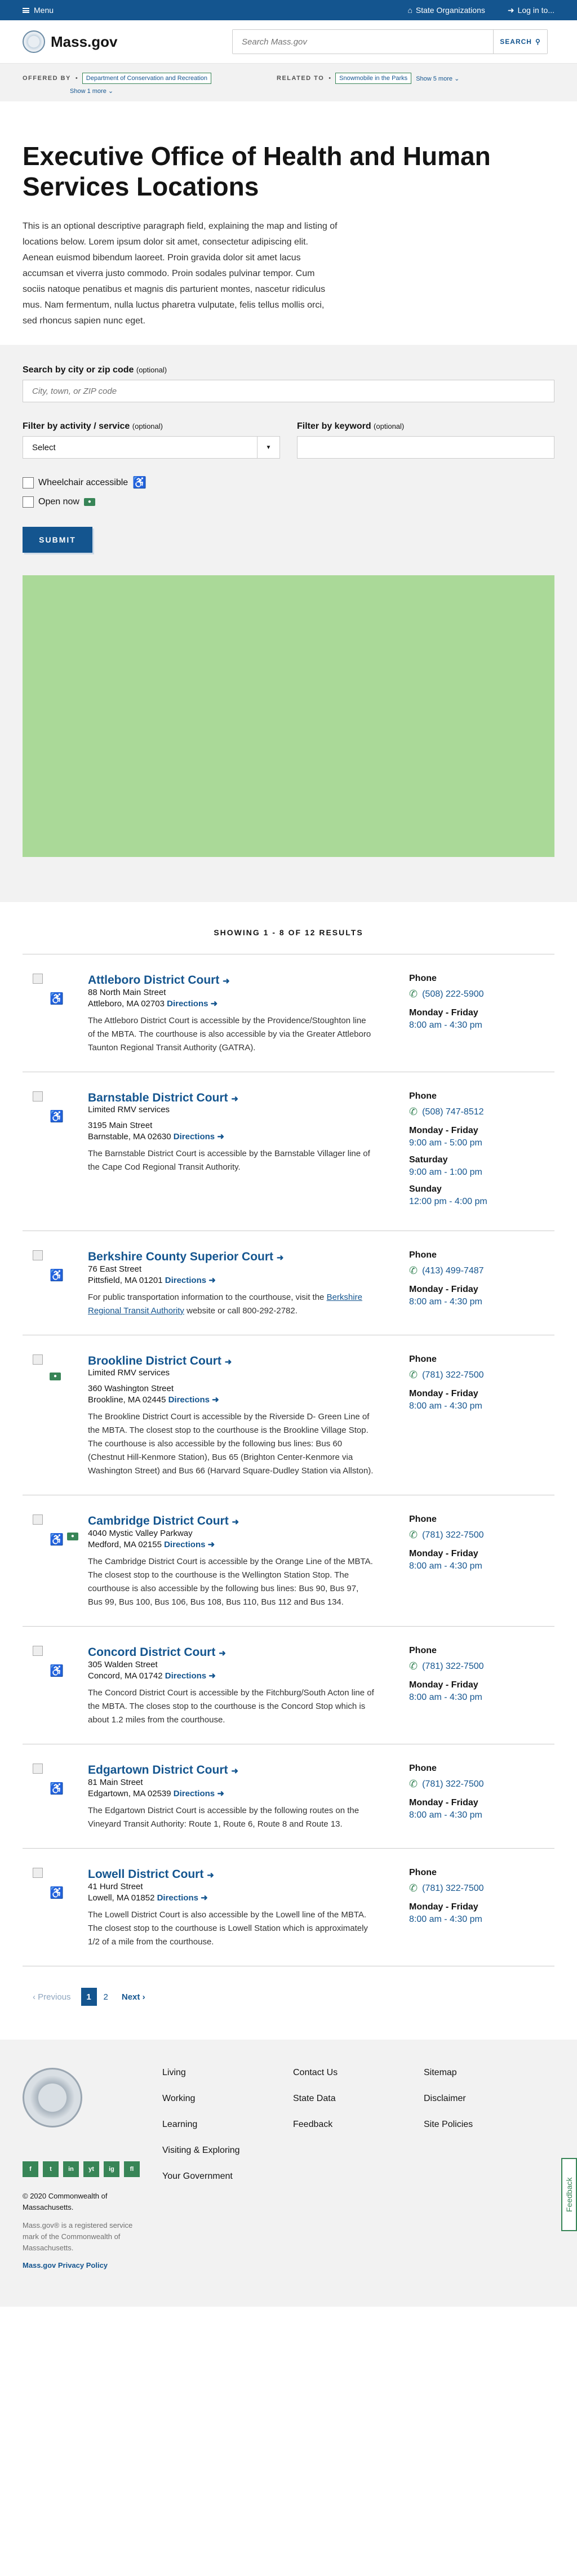 The image size is (577, 2576). I want to click on phone-link: ✆ (413) 499-7487, so click(474, 1271).